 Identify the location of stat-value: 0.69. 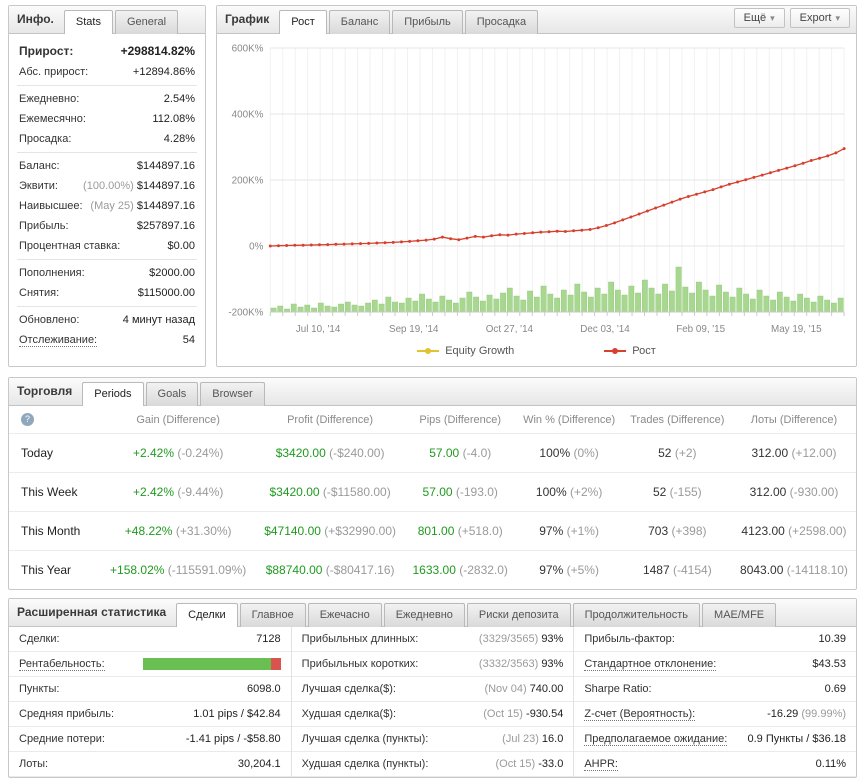
(835, 689).